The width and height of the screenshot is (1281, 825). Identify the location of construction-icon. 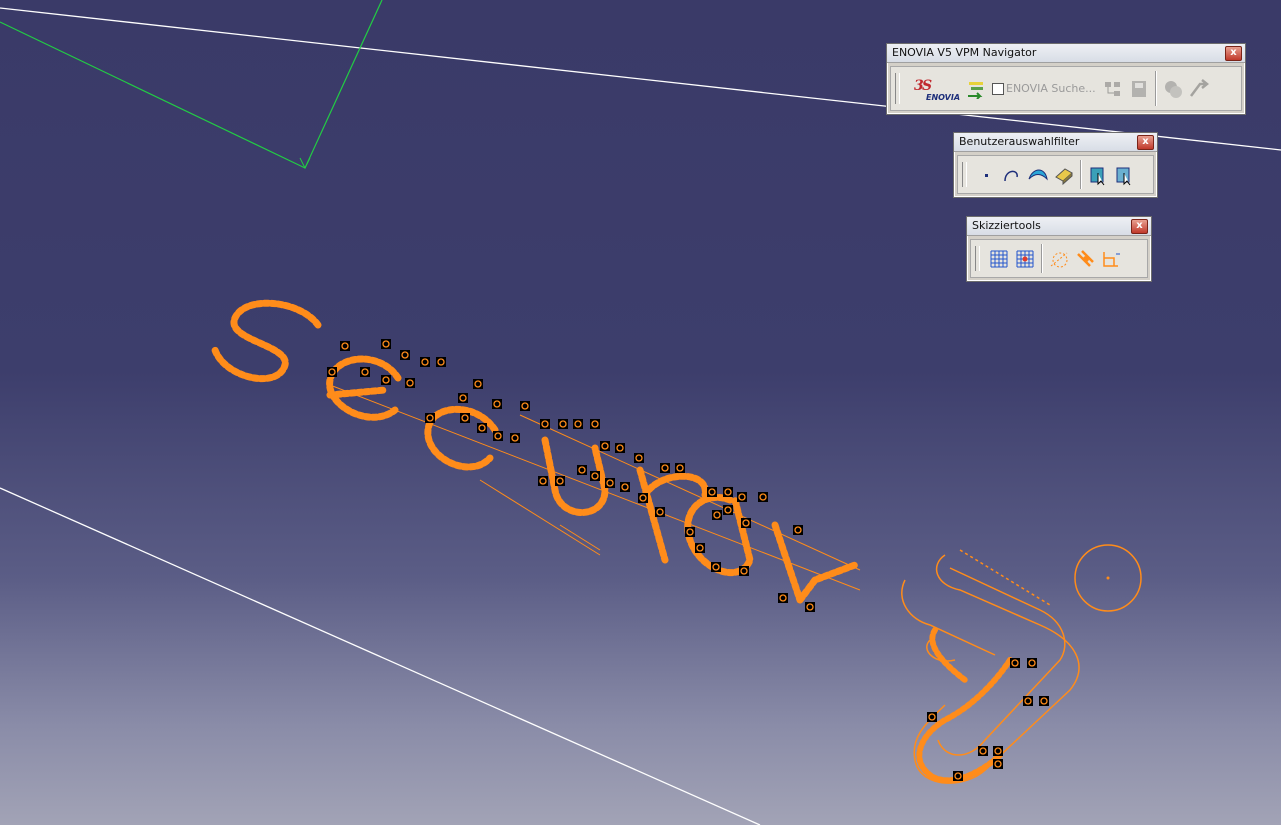
(1059, 259).